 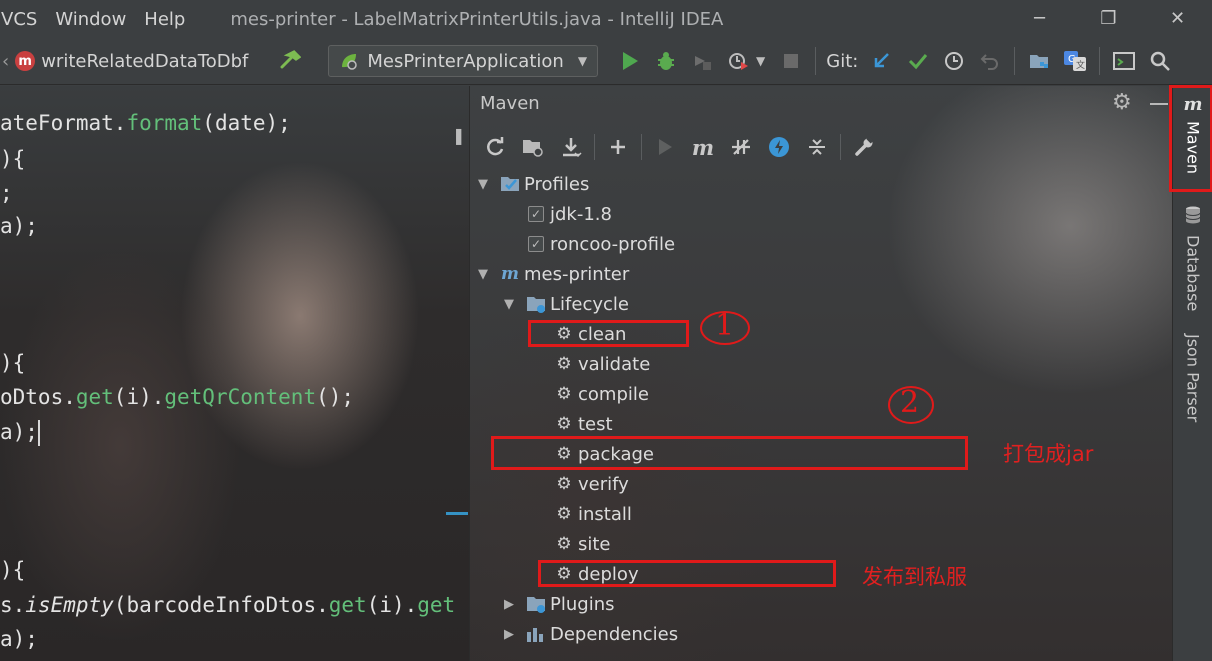 What do you see at coordinates (565, 304) in the screenshot?
I see `tree-node-lifecycle: ▼ Lifecycle` at bounding box center [565, 304].